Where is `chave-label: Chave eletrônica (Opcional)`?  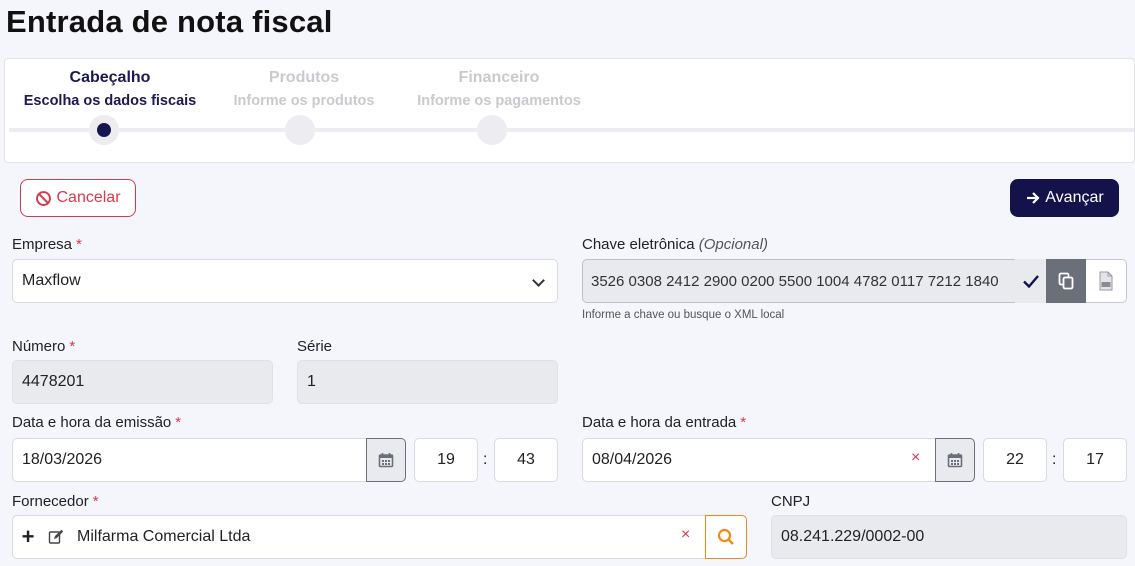 chave-label: Chave eletrônica (Opcional) is located at coordinates (675, 244).